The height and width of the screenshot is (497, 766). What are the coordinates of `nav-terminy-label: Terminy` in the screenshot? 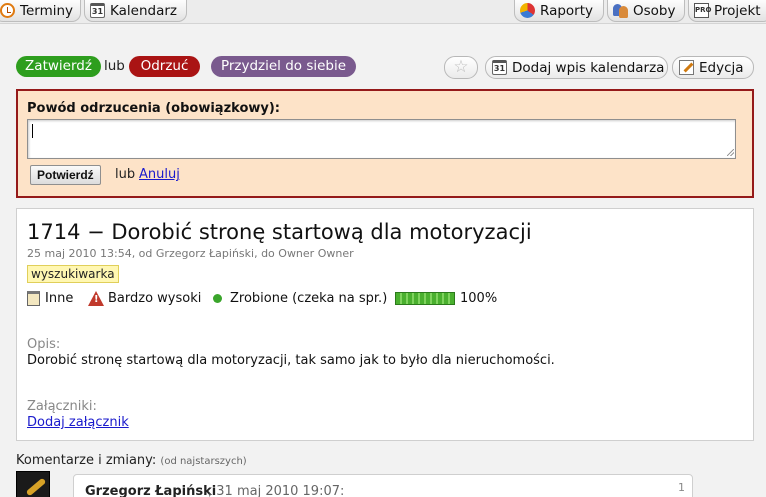 It's located at (47, 10).